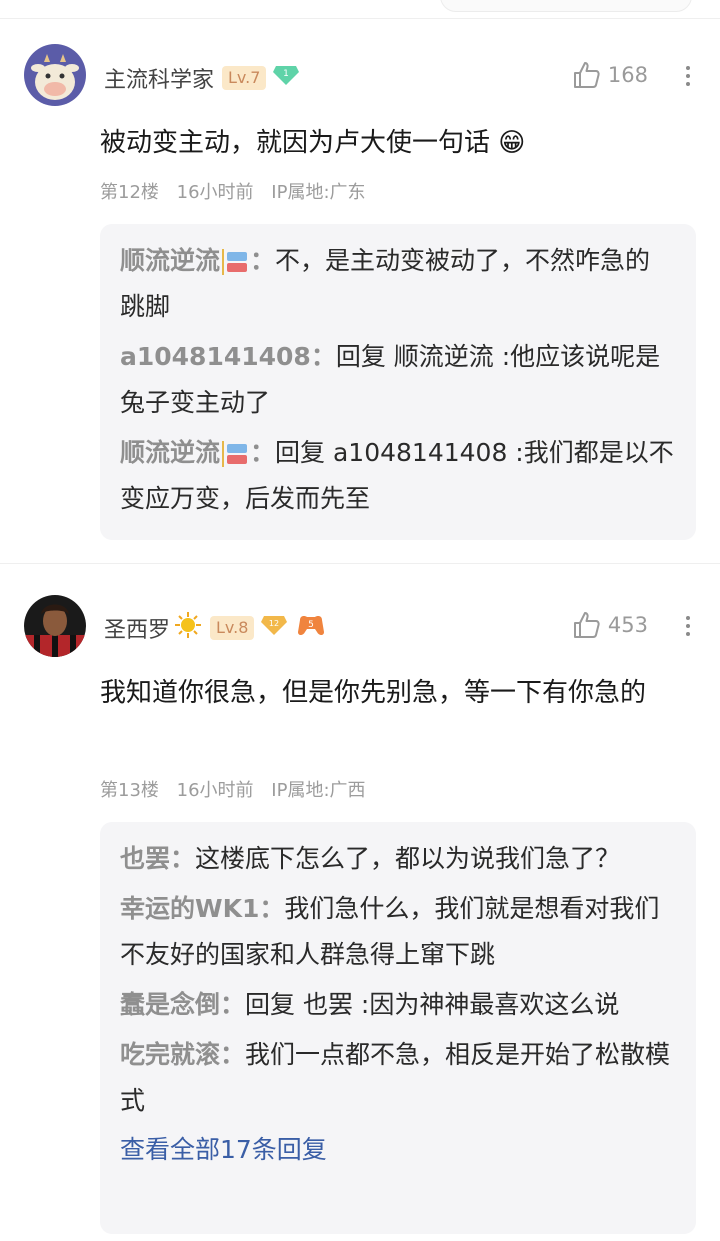 This screenshot has width=720, height=1241. I want to click on comment-meta: 第12楼 16小时前 IP属地:广东, so click(239, 191).